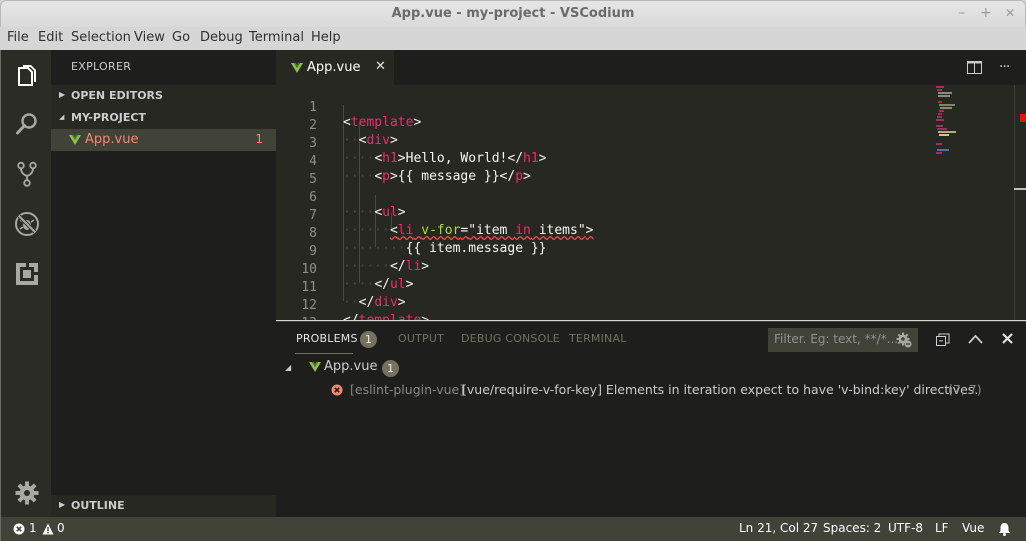  I want to click on active-tab-indicator, so click(324, 353).